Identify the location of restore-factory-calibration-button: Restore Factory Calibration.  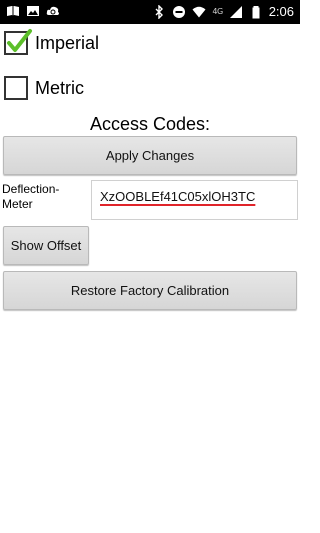
(150, 290).